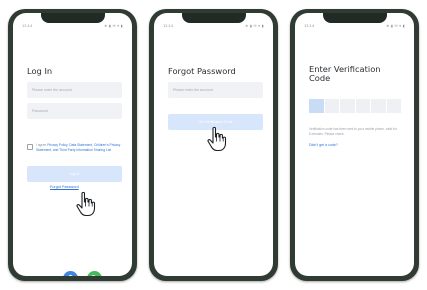  I want to click on get-code-button-label: Get Verification Code, so click(215, 122).